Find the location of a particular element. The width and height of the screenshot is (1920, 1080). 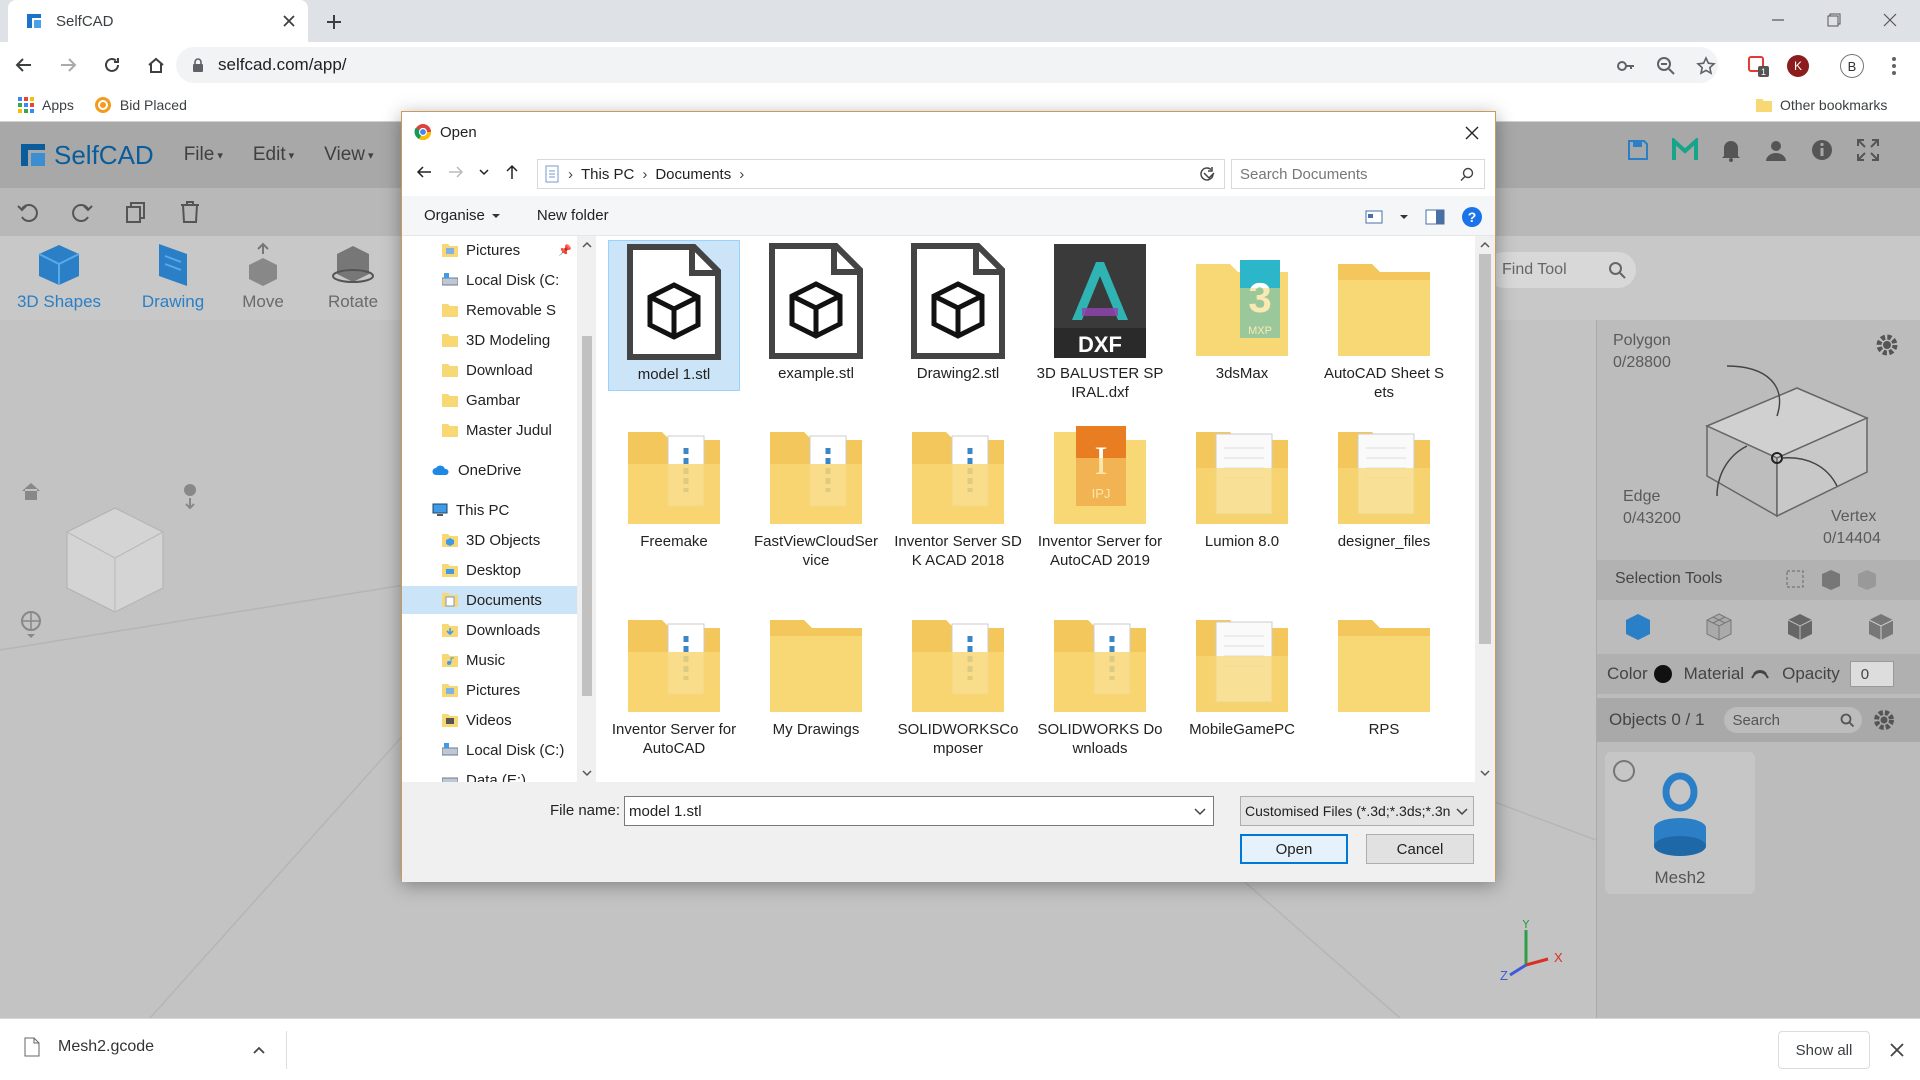

nav-item-onedrive: OneDrive is located at coordinates (476, 470).